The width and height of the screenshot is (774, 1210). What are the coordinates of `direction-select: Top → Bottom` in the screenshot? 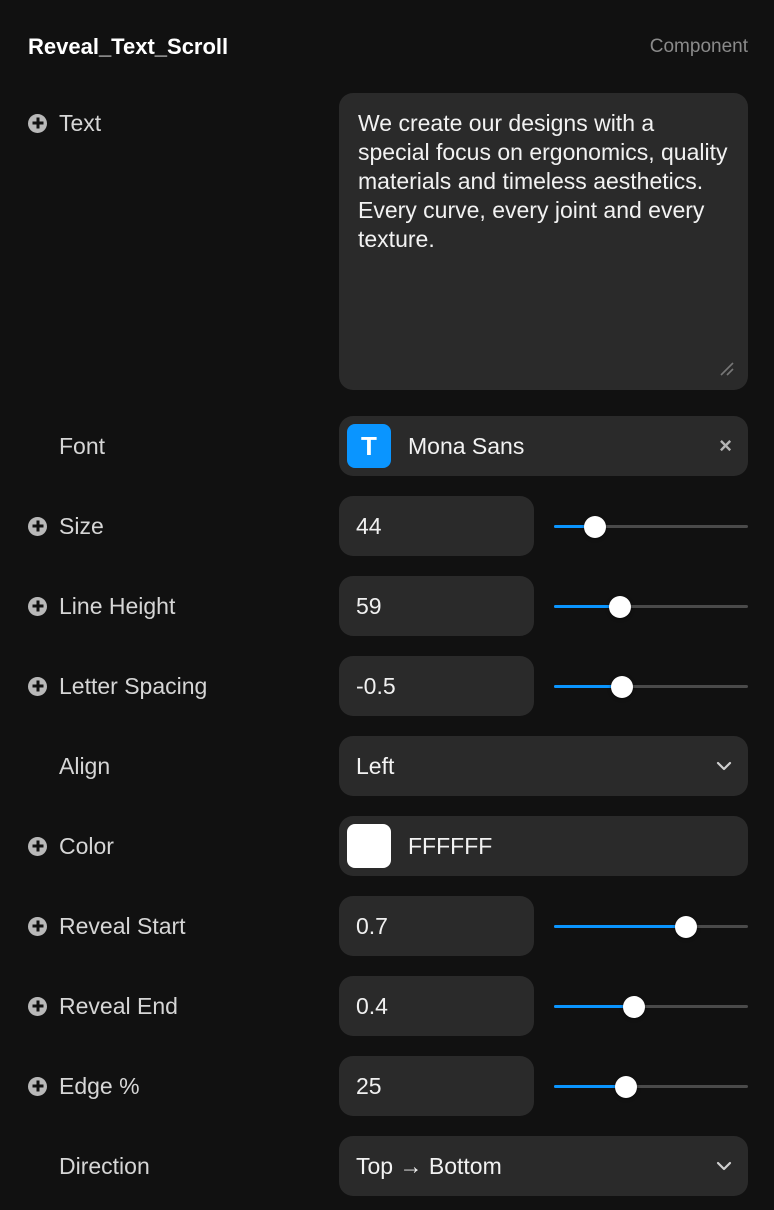 It's located at (543, 1166).